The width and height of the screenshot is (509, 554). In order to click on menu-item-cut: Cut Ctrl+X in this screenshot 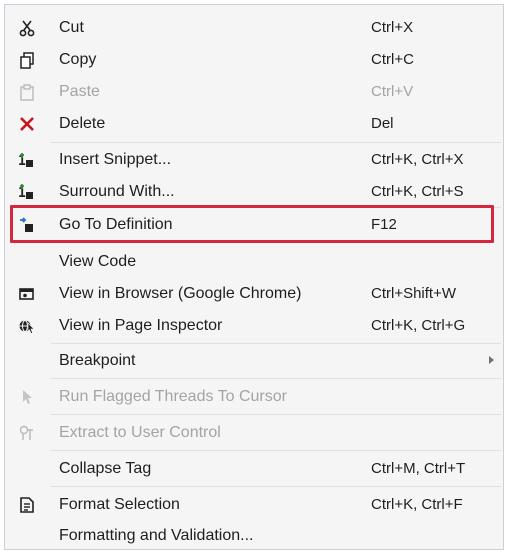, I will do `click(254, 28)`.